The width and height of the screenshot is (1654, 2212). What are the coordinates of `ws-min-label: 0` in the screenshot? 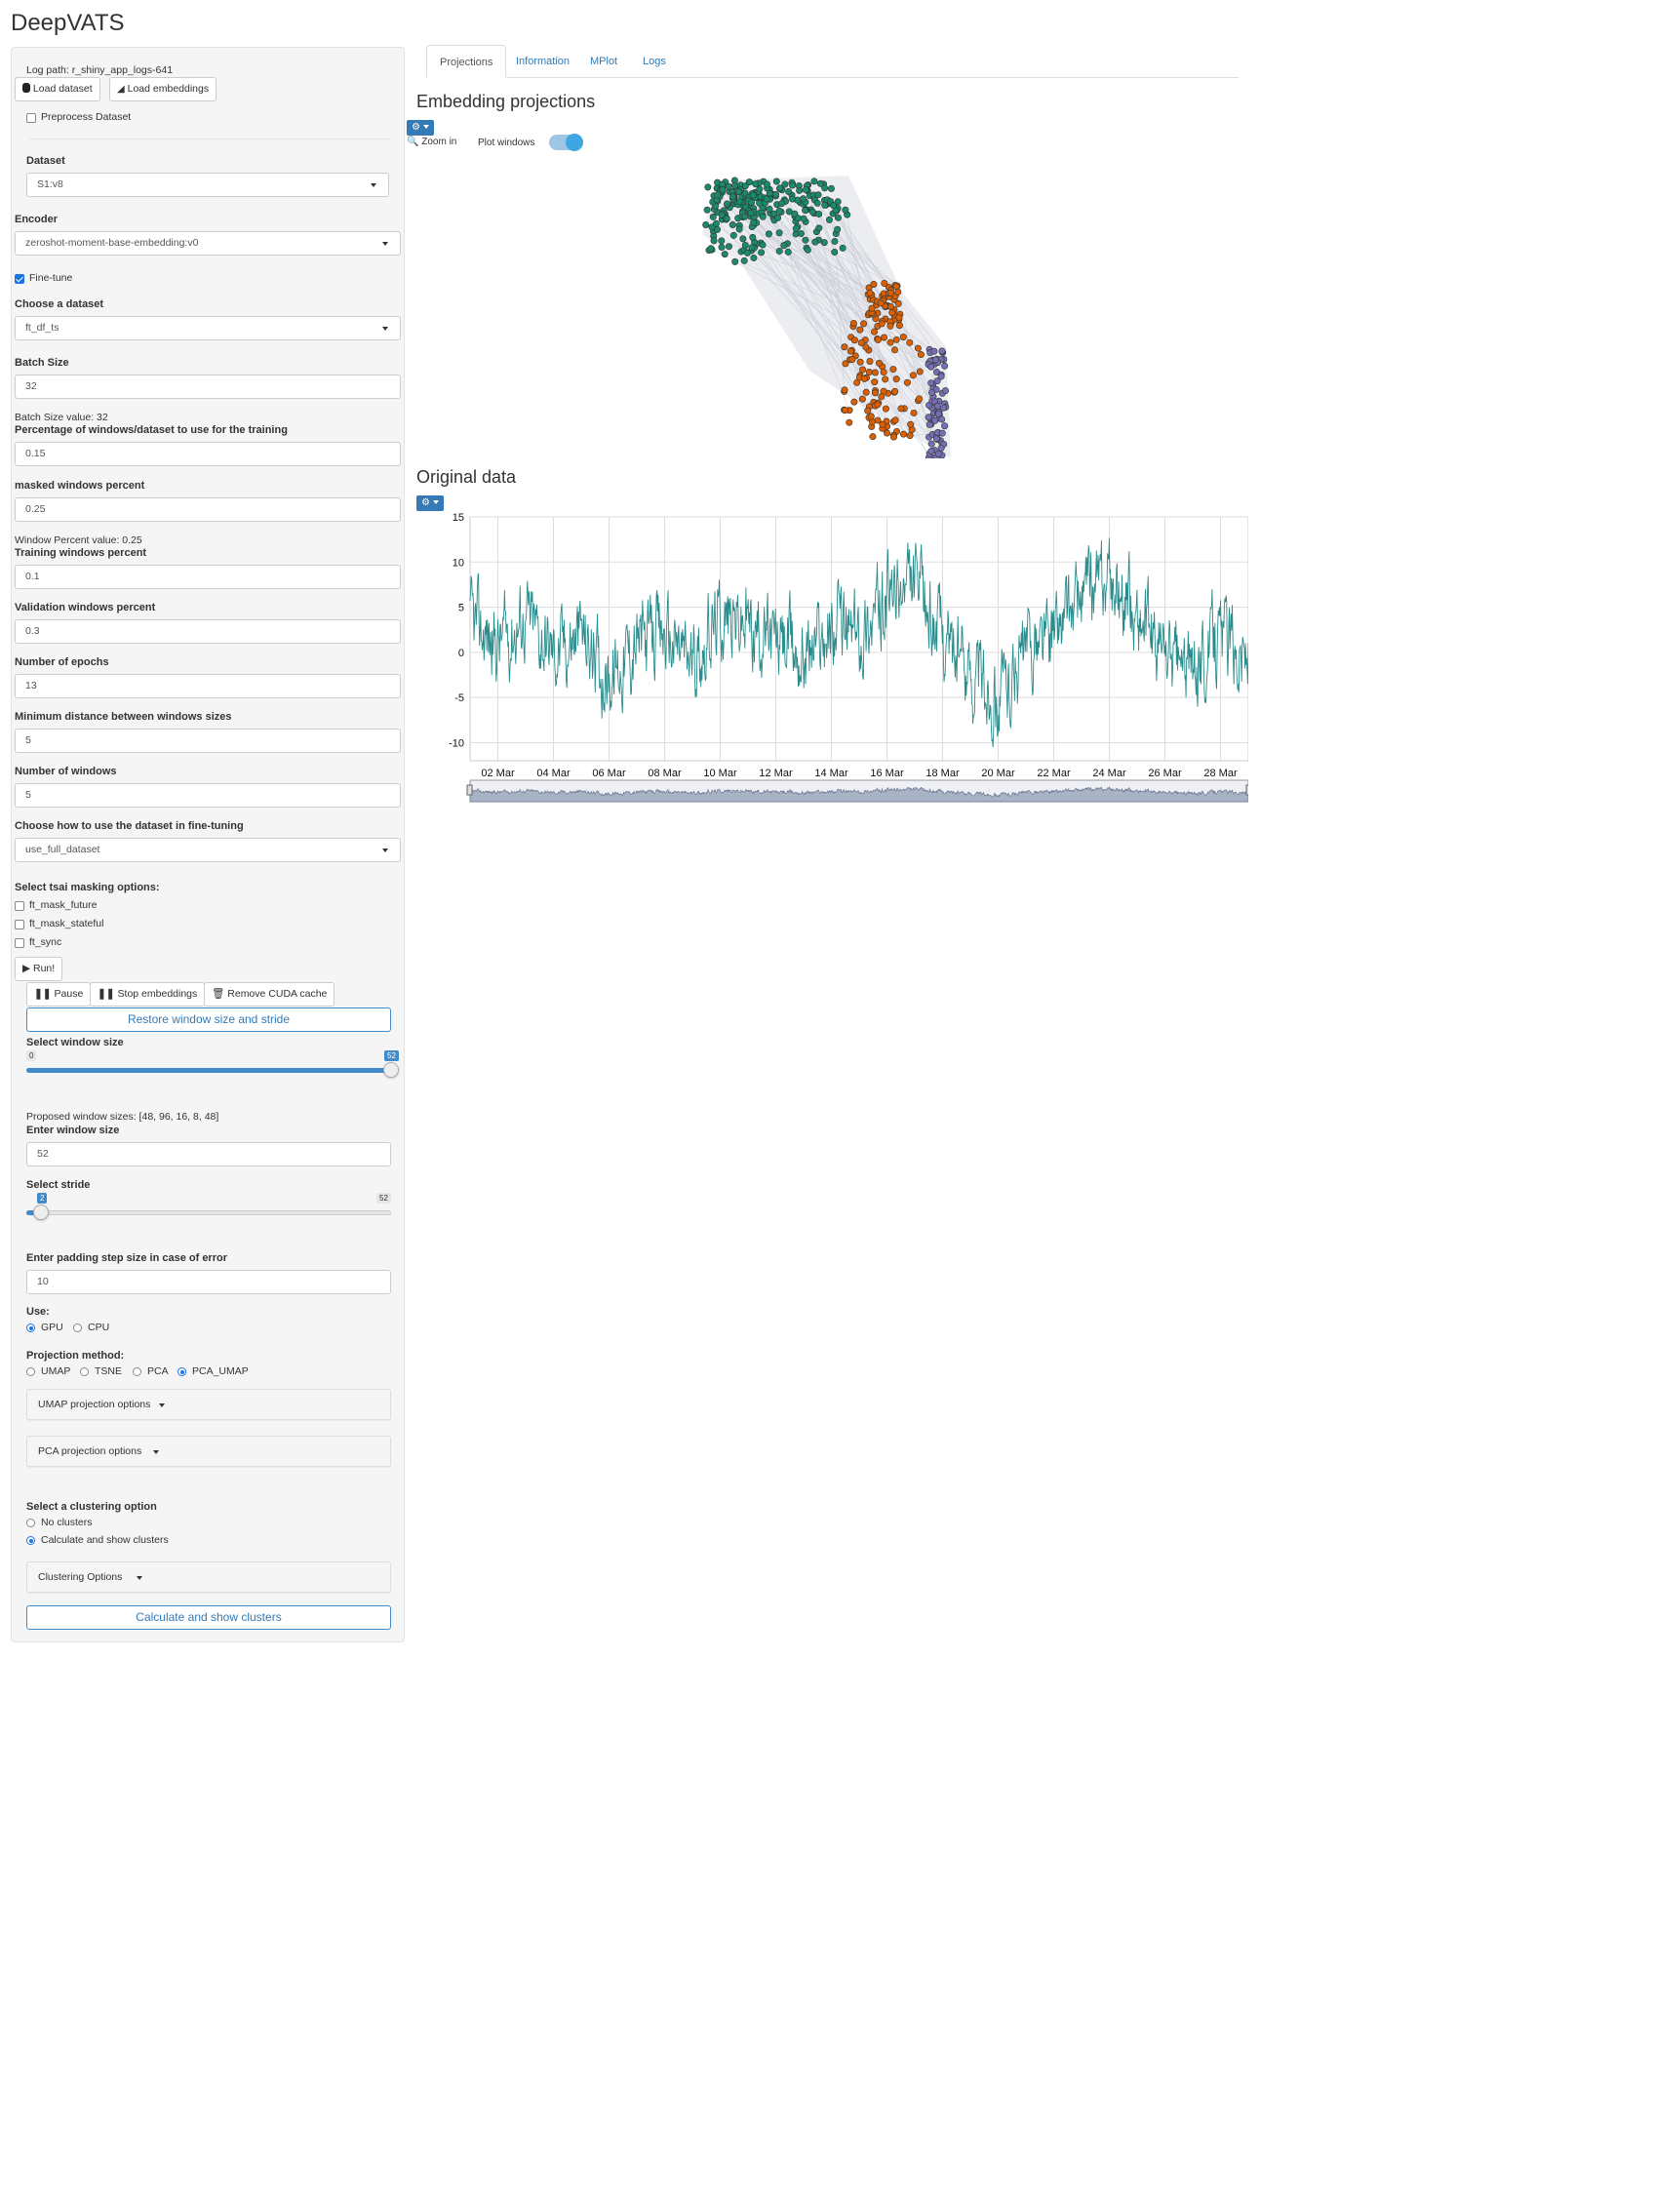 It's located at (31, 1055).